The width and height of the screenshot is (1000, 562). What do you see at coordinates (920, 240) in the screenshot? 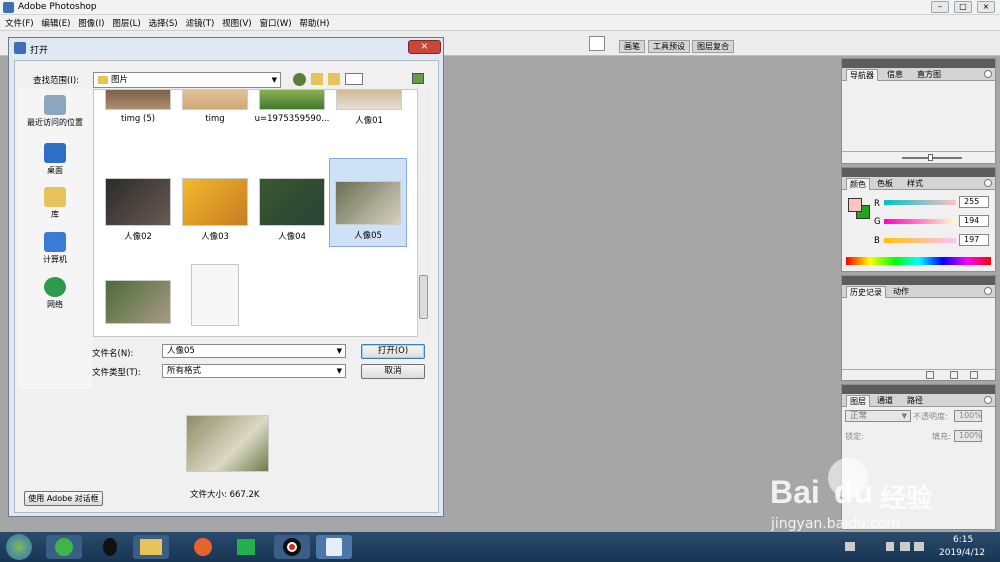
I see `b-slider` at bounding box center [920, 240].